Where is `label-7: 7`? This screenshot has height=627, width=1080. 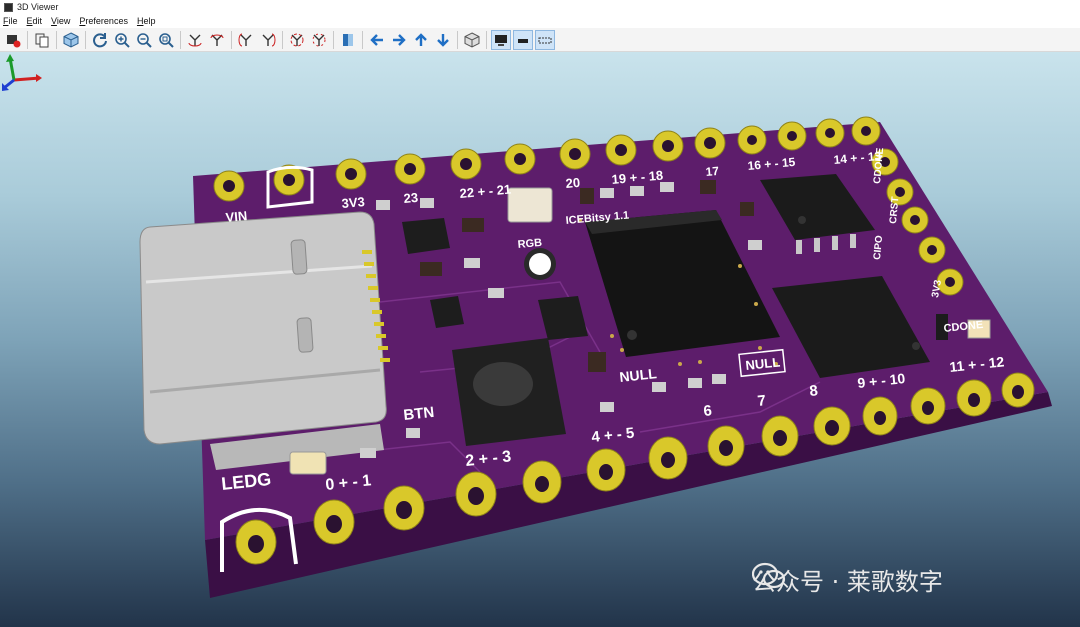 label-7: 7 is located at coordinates (762, 401).